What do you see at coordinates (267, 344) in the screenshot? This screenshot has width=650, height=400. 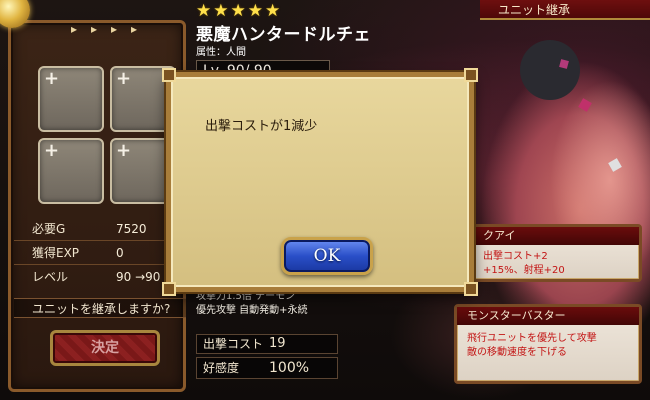 I see `deploy-cost-row: 出撃コスト 19` at bounding box center [267, 344].